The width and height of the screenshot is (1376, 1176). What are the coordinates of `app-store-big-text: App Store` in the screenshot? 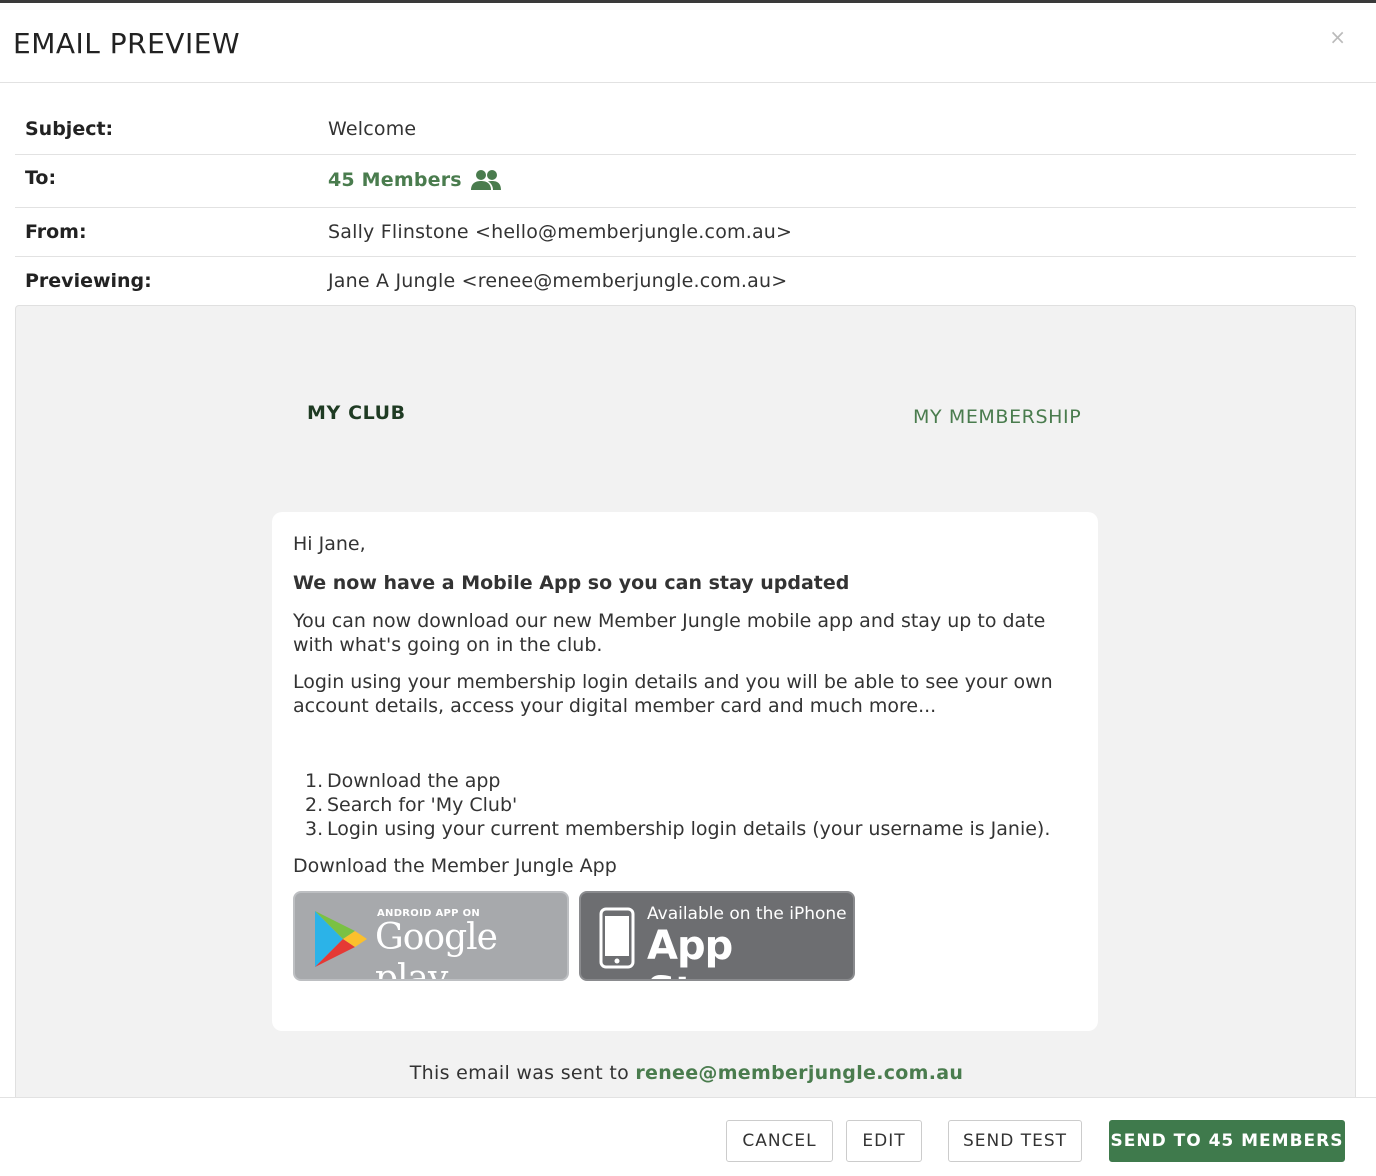 It's located at (706, 951).